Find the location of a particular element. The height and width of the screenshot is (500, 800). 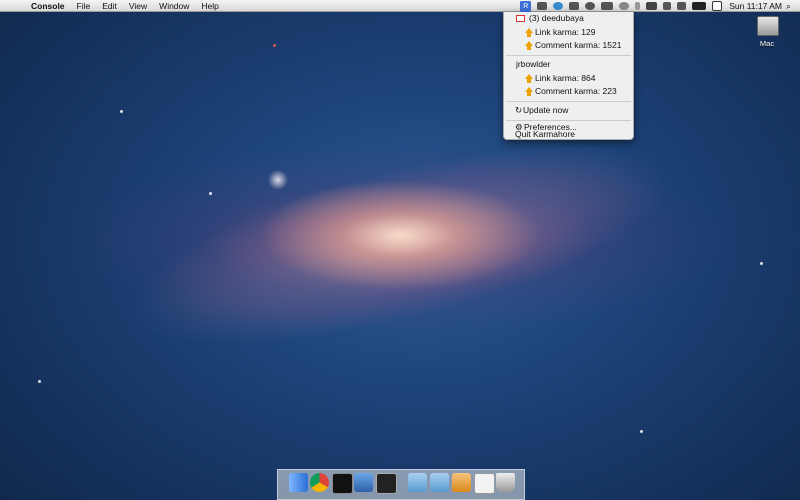

wifi-icon is located at coordinates (652, 6).